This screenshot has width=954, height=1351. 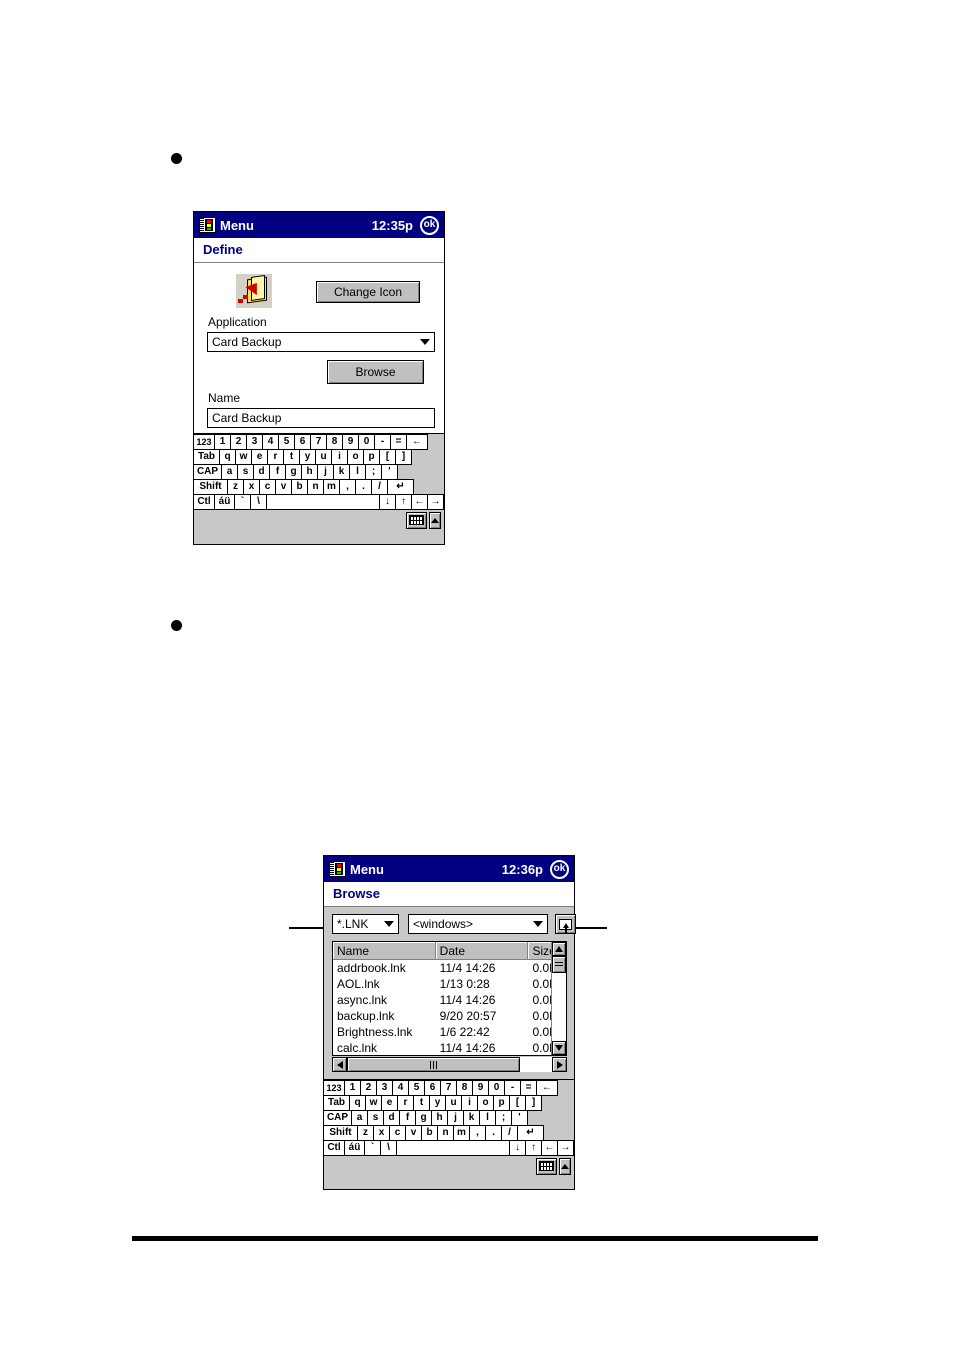 What do you see at coordinates (445, 1133) in the screenshot?
I see `key-n: n` at bounding box center [445, 1133].